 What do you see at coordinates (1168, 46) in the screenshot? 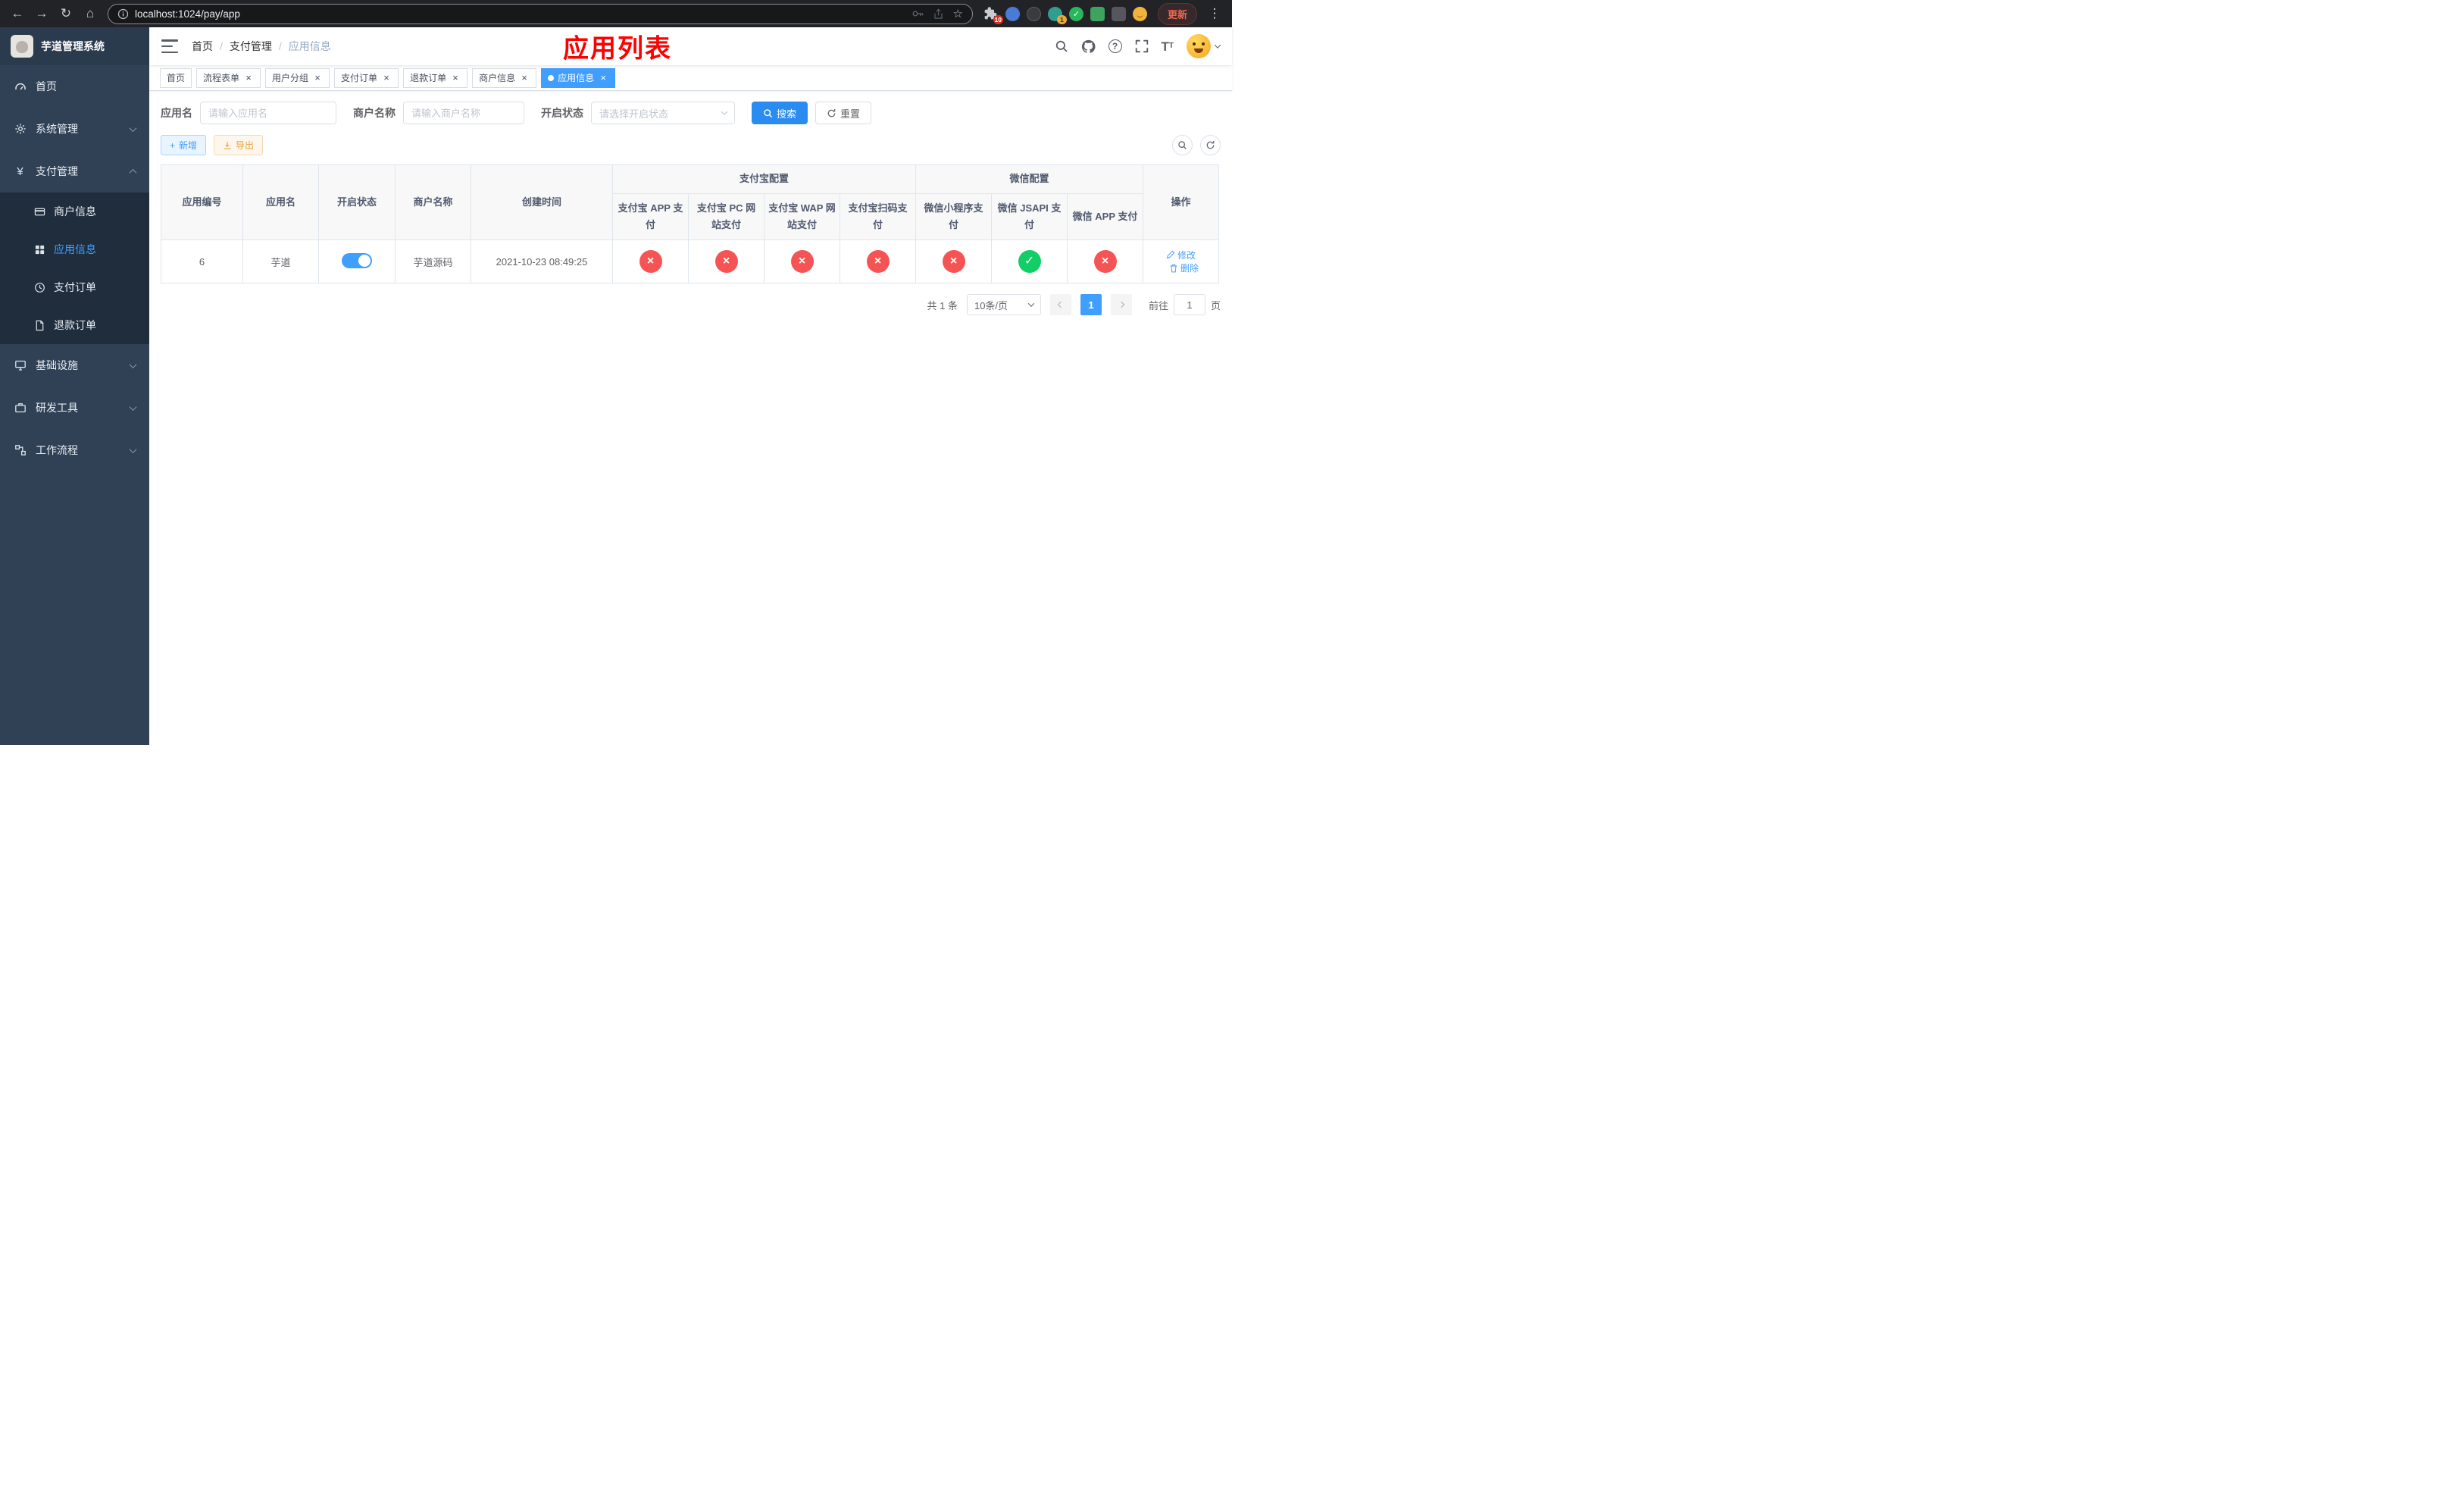
I see `font-size-icon: TT` at bounding box center [1168, 46].